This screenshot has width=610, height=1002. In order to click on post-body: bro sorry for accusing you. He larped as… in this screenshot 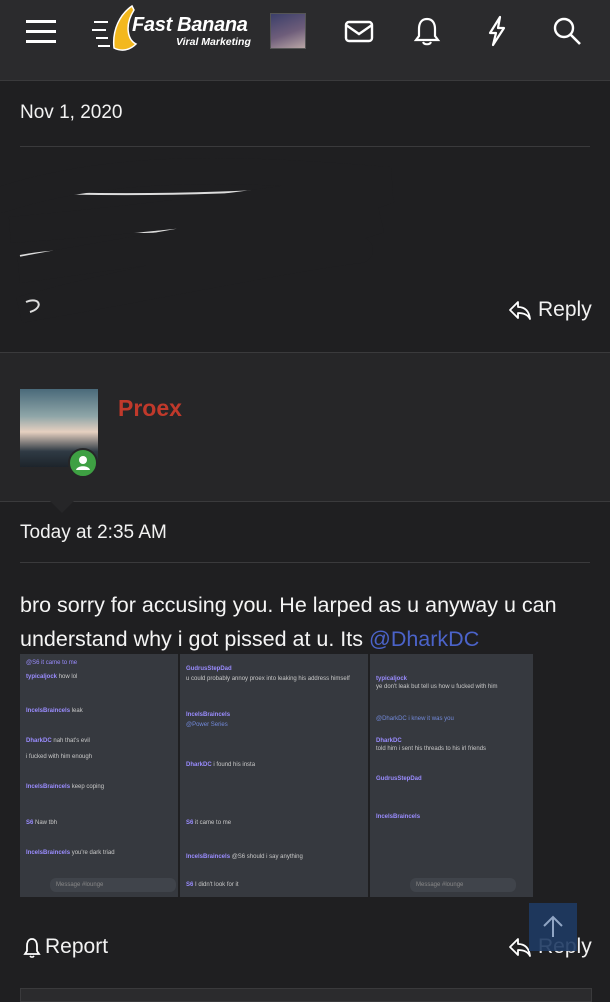, I will do `click(307, 622)`.